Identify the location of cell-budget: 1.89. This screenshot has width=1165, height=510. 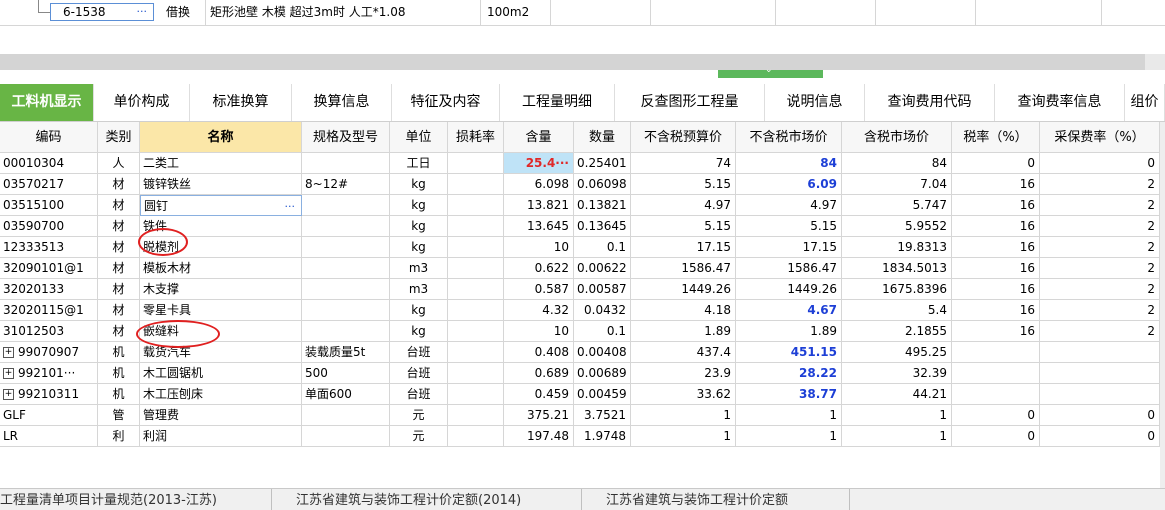
(683, 331).